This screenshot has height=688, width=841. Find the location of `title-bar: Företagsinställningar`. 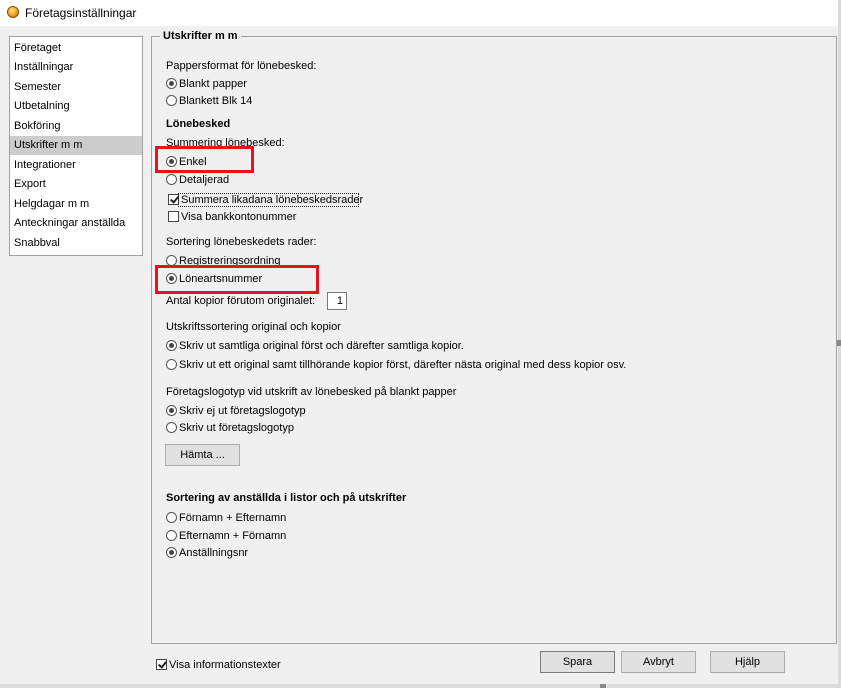

title-bar: Företagsinställningar is located at coordinates (420, 13).